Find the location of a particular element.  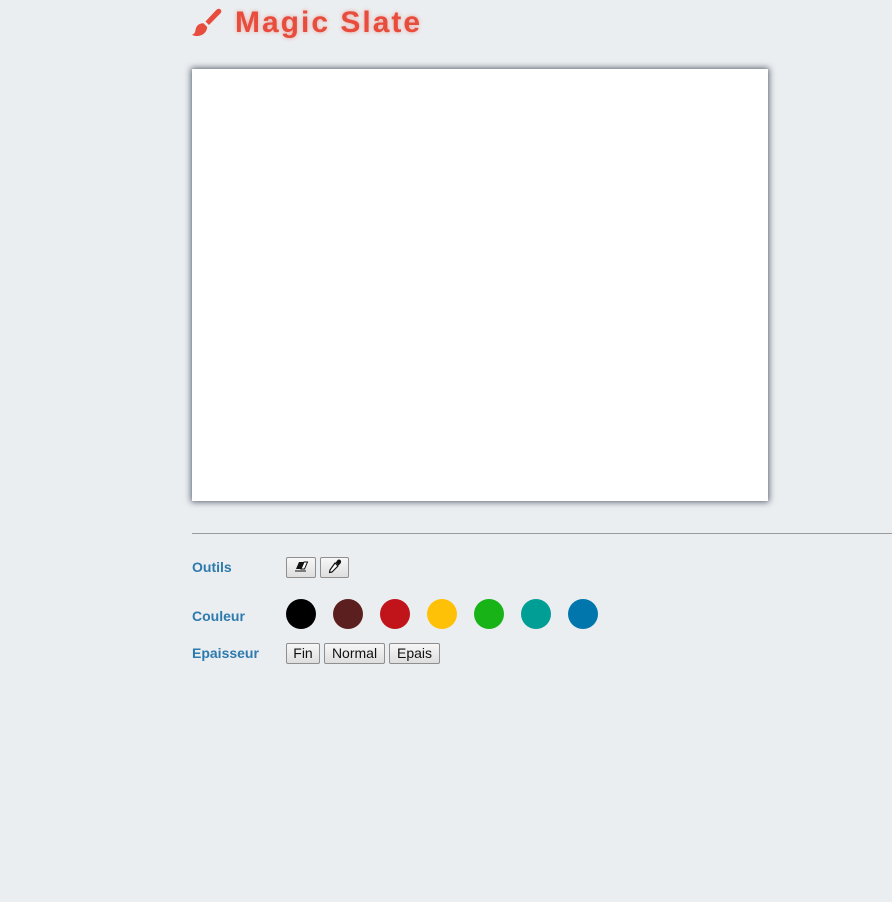

color-swatch-dark-red is located at coordinates (348, 614).